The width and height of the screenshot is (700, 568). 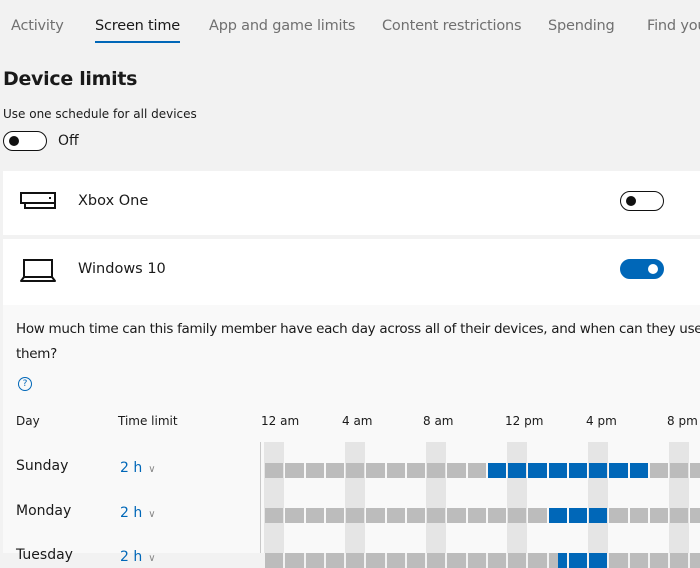 I want to click on windows-10-toggle, so click(x=642, y=269).